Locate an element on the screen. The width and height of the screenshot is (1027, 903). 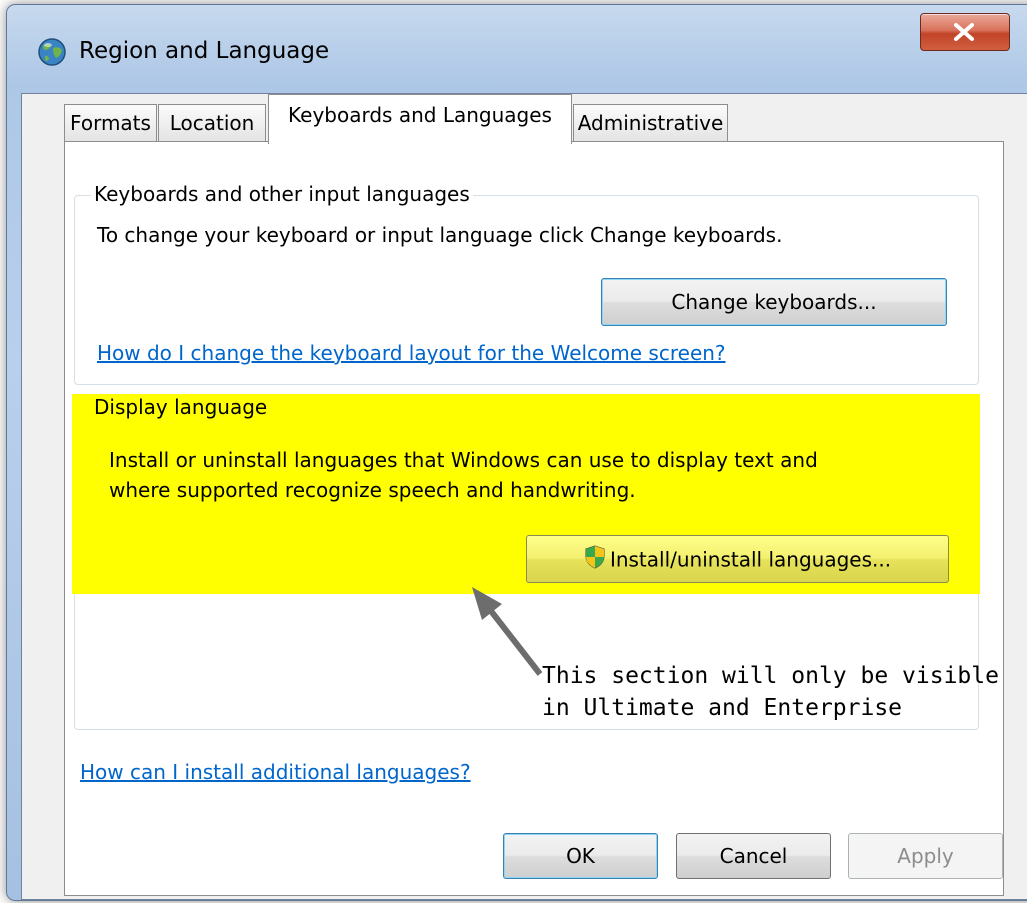
cancel-button: Cancel is located at coordinates (753, 856).